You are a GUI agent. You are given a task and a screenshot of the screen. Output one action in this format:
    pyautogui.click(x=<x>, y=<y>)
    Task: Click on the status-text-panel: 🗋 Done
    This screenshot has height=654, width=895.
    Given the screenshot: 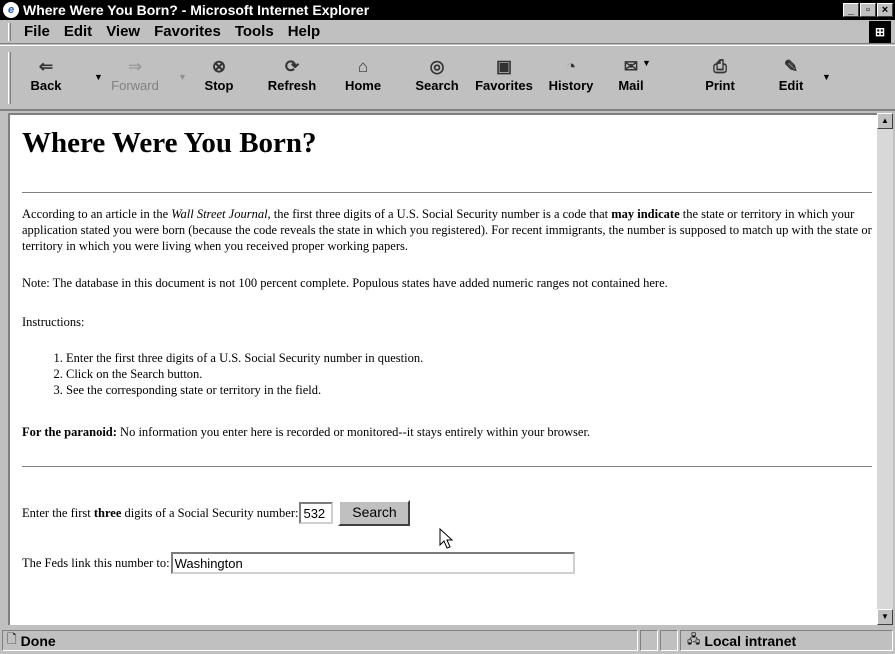 What is the action you would take?
    pyautogui.click(x=320, y=640)
    